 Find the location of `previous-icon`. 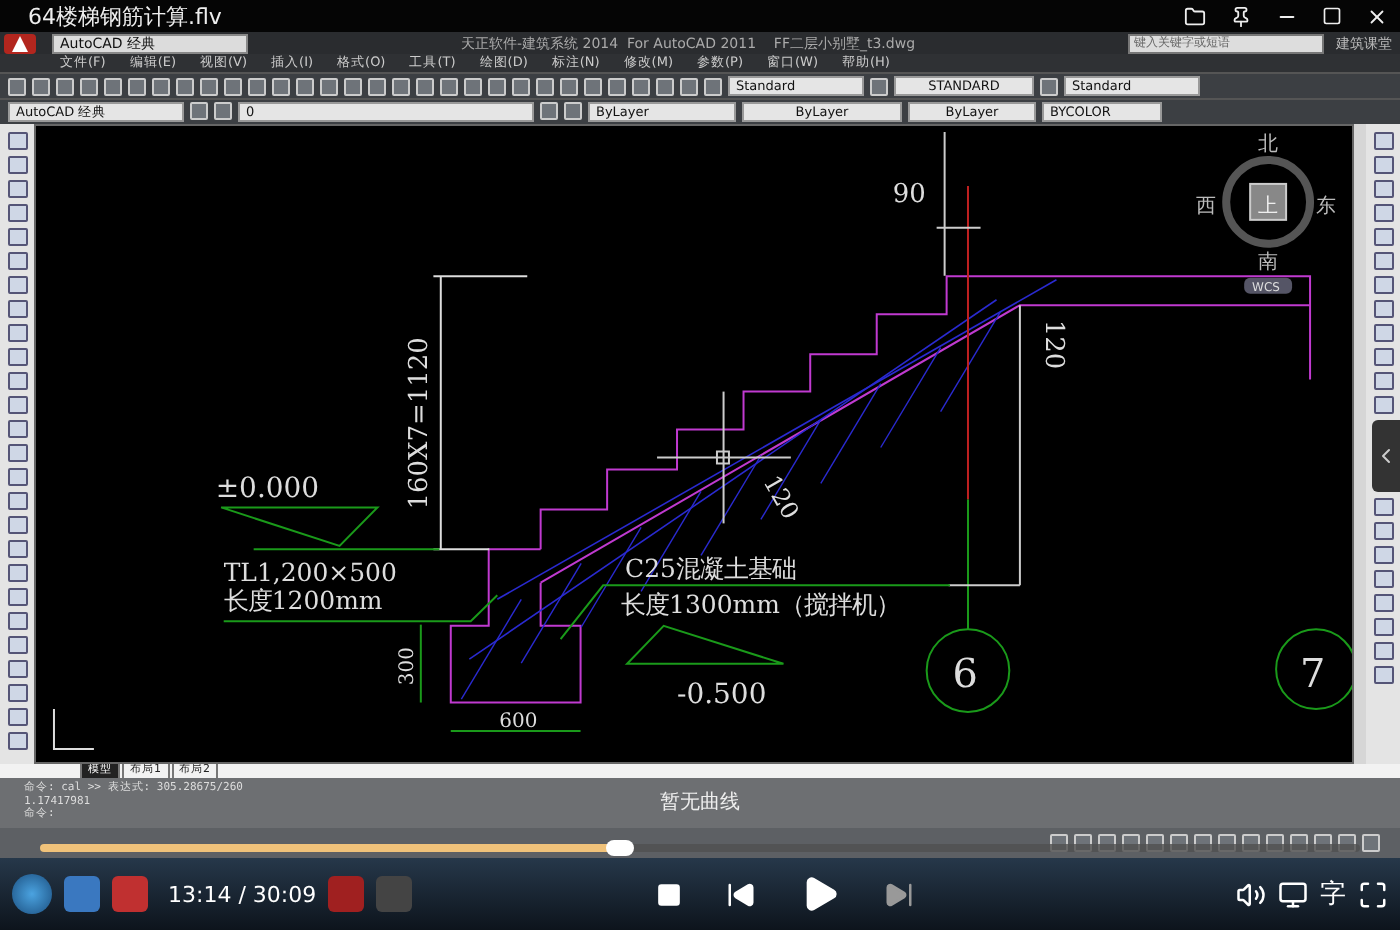

previous-icon is located at coordinates (740, 894).